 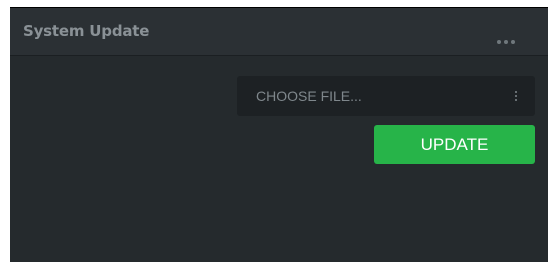 I want to click on panel-title: System Update, so click(x=86, y=31).